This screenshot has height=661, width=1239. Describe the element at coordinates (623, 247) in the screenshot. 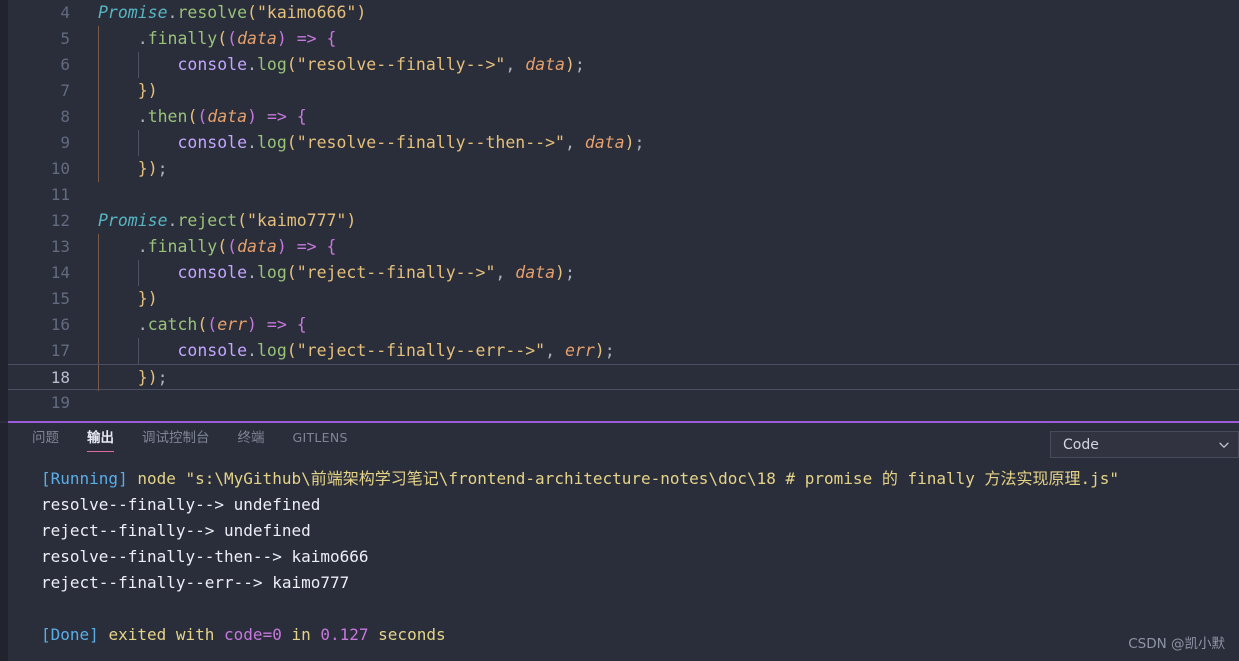

I see `code-line: 13 .finally((data) => {` at that location.